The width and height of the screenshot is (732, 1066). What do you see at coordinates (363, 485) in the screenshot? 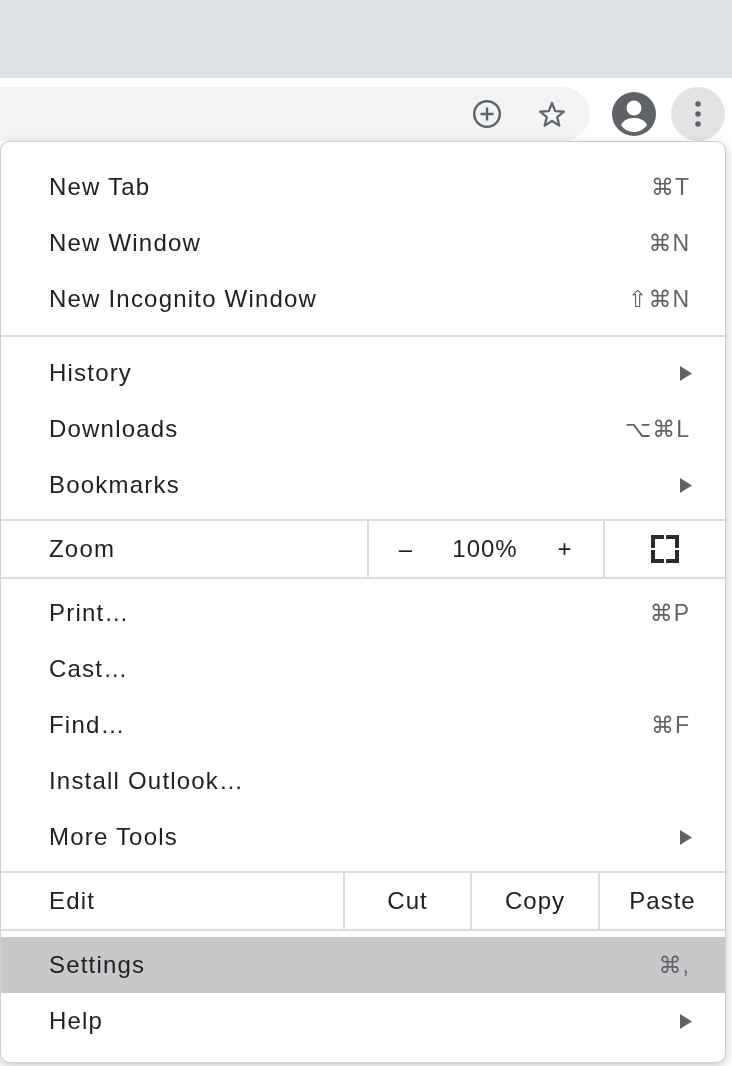
I see `menu-item: Bookmarks` at bounding box center [363, 485].